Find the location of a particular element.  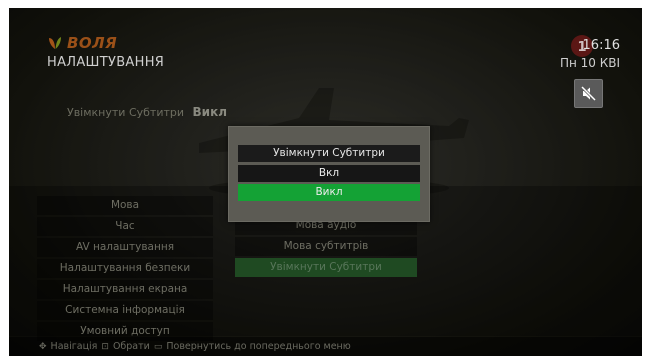

brand-leaf-icon is located at coordinates (55, 43).